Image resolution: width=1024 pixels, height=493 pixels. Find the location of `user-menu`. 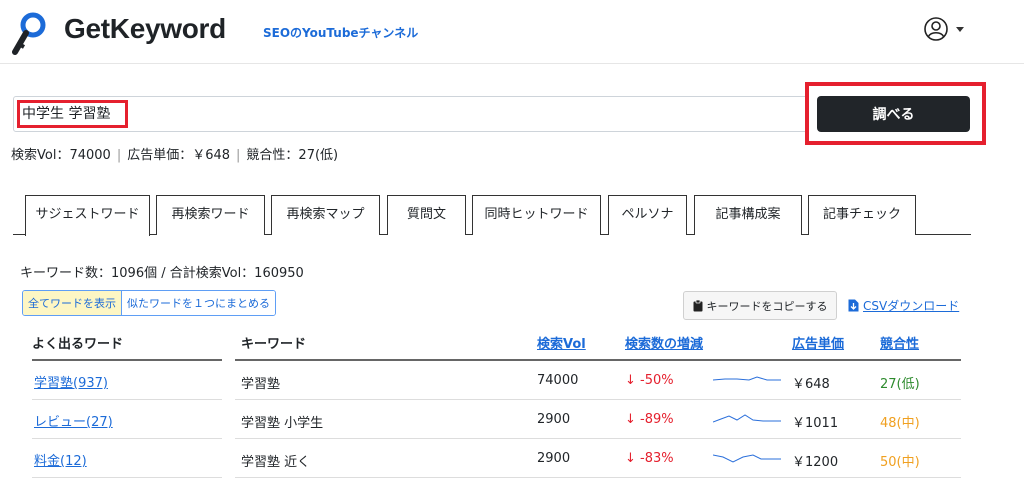

user-menu is located at coordinates (949, 29).